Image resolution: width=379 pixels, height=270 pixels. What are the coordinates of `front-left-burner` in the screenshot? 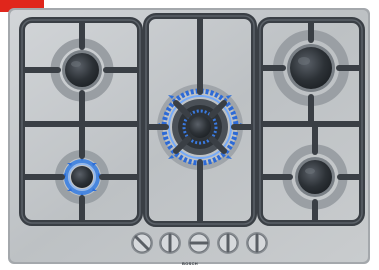 It's located at (82, 177).